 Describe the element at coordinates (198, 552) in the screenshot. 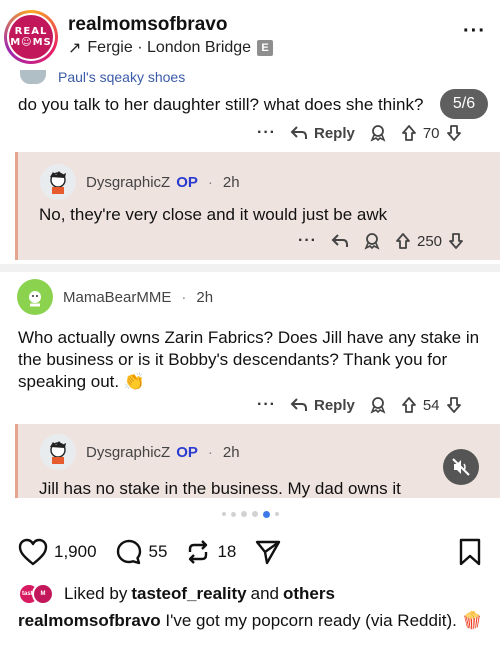

I see `repost-icon` at that location.